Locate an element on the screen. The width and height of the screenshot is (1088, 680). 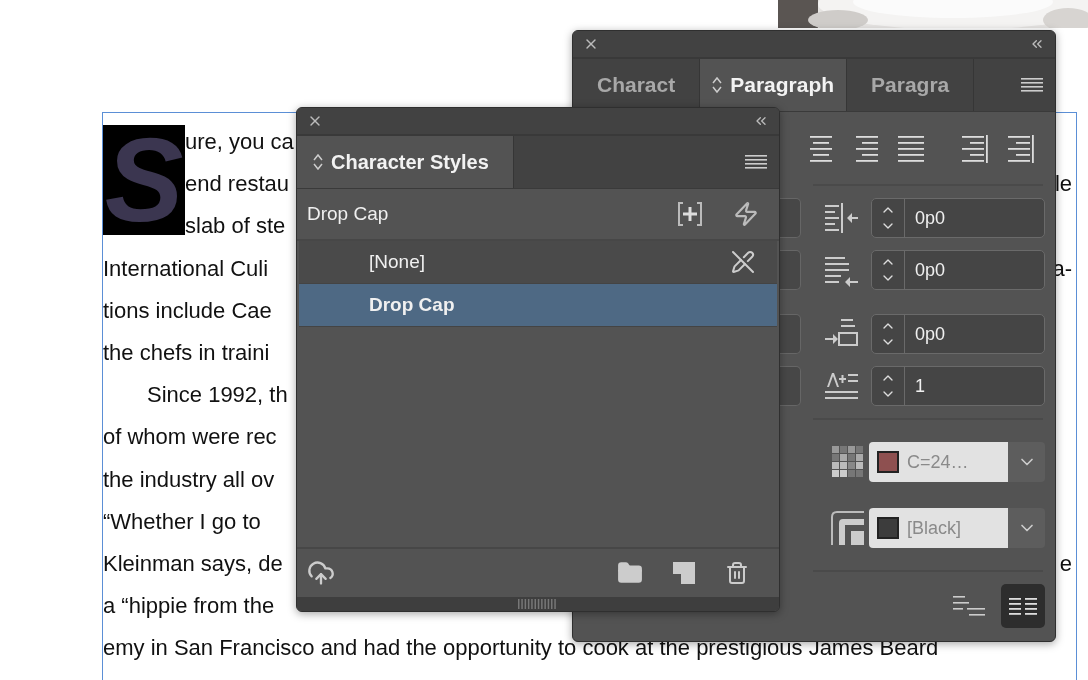
swatch-name: [Black] is located at coordinates (934, 528).